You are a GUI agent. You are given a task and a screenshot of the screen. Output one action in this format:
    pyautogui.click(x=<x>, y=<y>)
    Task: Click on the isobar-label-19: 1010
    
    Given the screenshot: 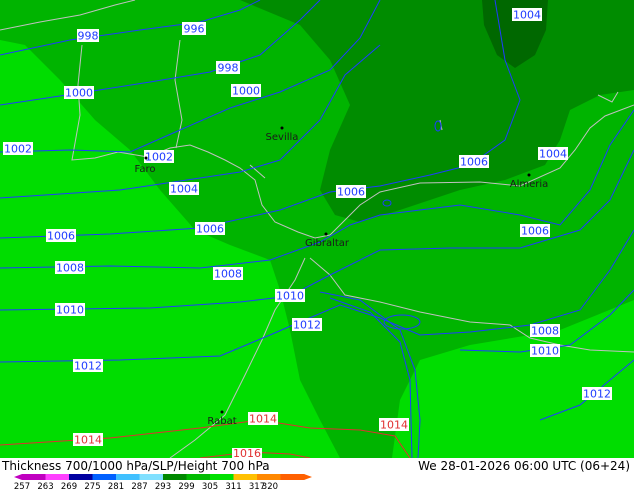 What is the action you would take?
    pyautogui.click(x=70, y=310)
    